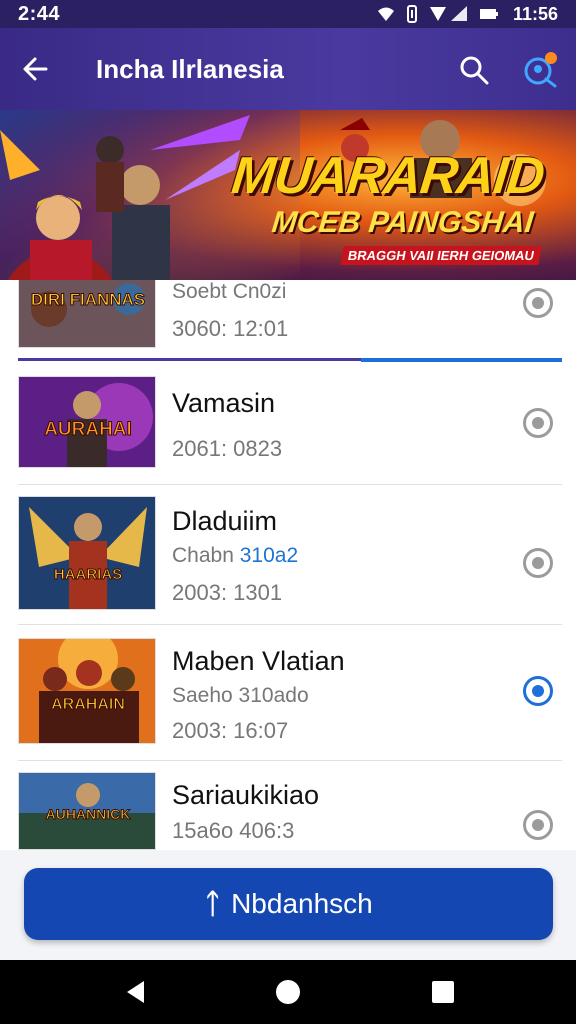 The height and width of the screenshot is (1024, 576). I want to click on item-date: 15a6o 406:3, so click(233, 830).